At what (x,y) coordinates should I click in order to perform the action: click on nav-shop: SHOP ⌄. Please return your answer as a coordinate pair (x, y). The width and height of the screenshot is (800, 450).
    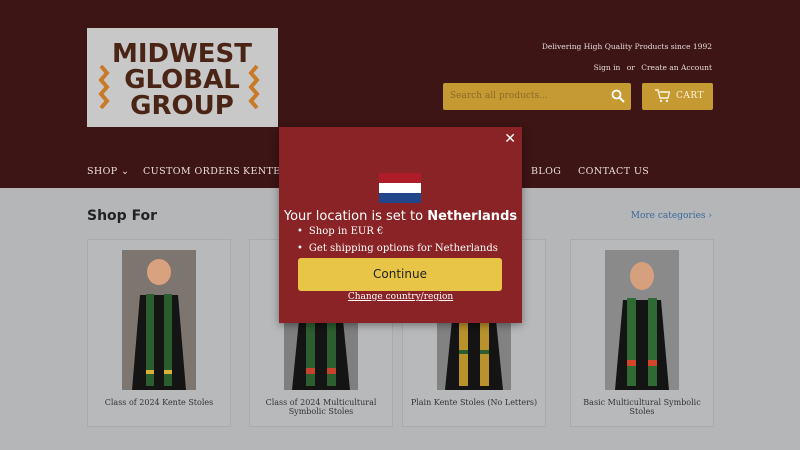
    Looking at the image, I should click on (108, 171).